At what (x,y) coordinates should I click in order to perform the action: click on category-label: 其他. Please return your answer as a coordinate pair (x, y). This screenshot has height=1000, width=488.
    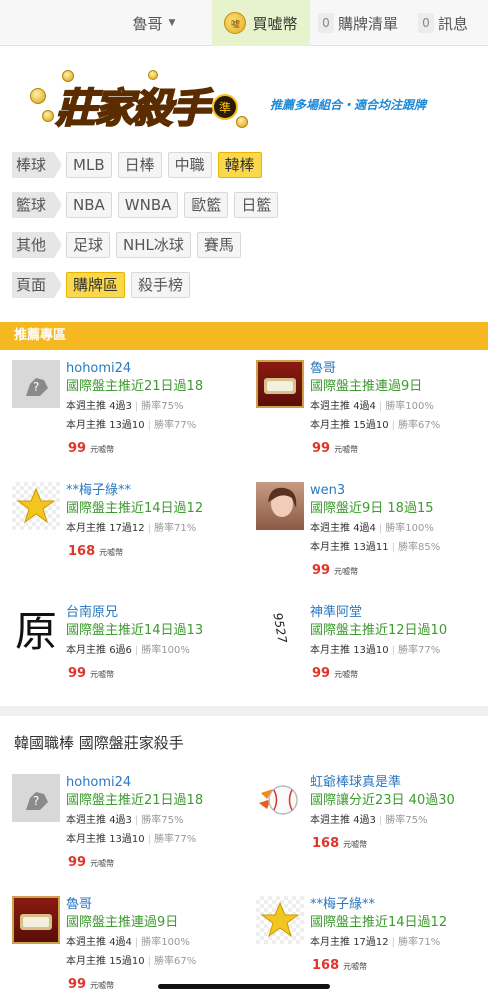
    Looking at the image, I should click on (37, 245).